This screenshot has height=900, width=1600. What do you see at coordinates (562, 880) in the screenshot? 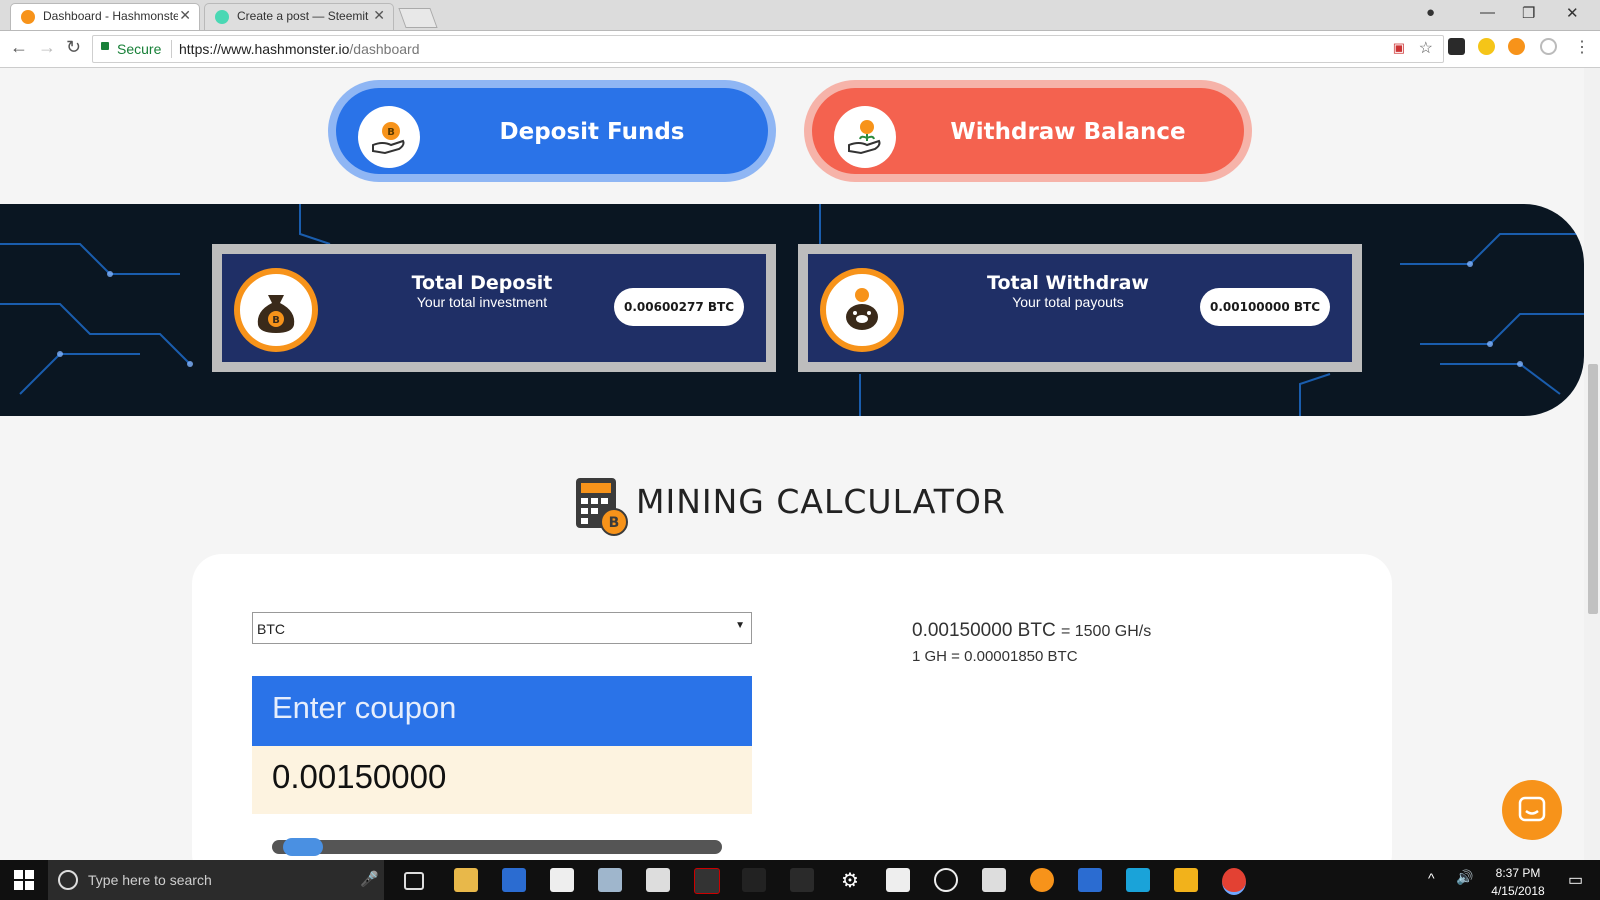
I see `mail-icon` at bounding box center [562, 880].